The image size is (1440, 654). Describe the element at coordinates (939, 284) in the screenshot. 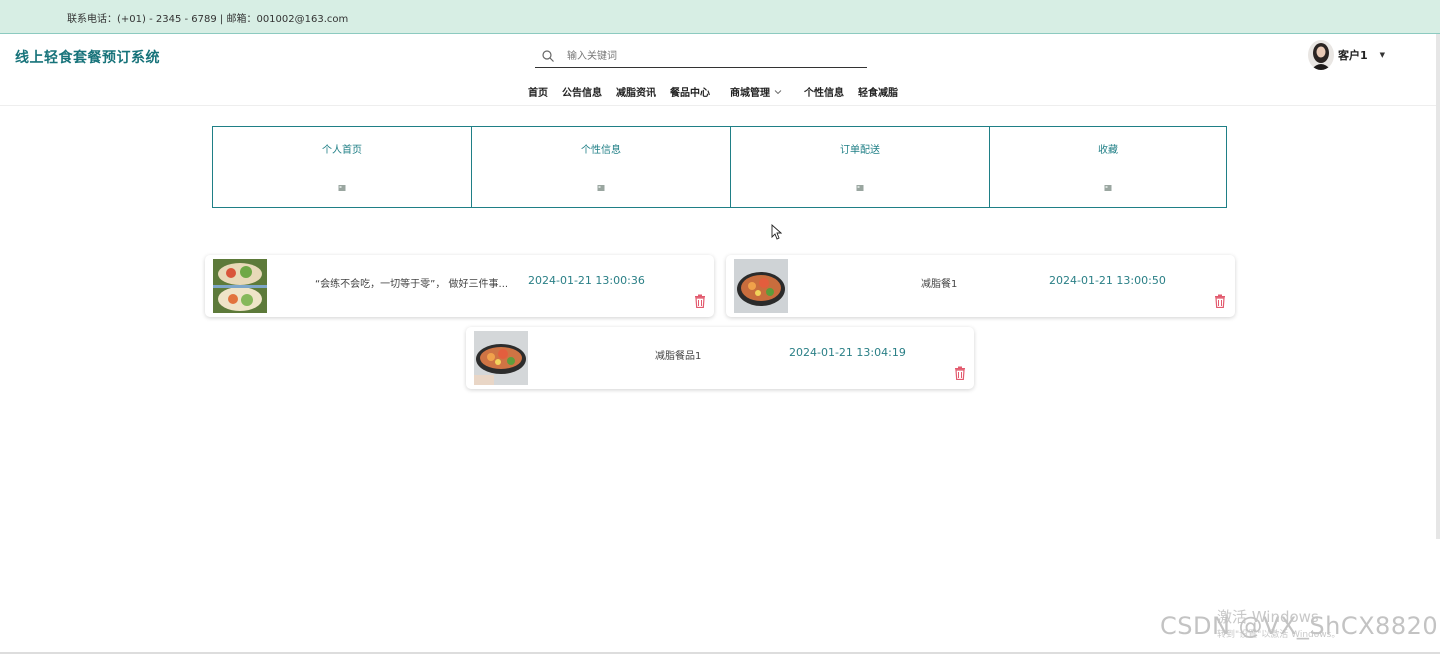

I see `favorite-title: 减脂餐1` at that location.